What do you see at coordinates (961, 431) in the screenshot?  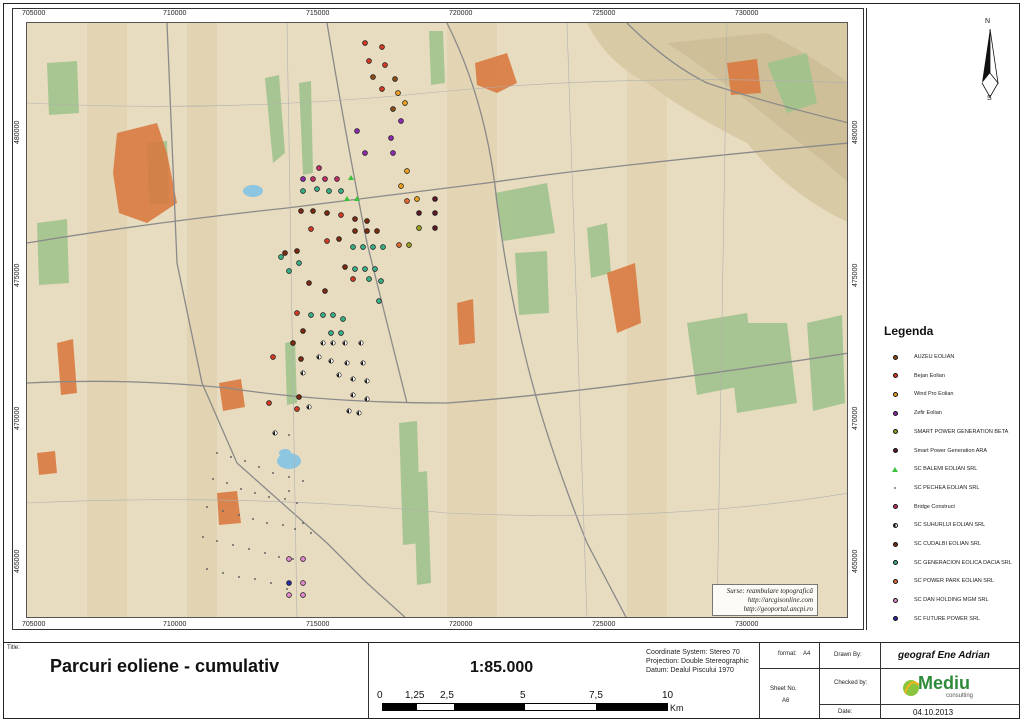 I see `legend-item-label: SMART POWER GENERATION BETA` at bounding box center [961, 431].